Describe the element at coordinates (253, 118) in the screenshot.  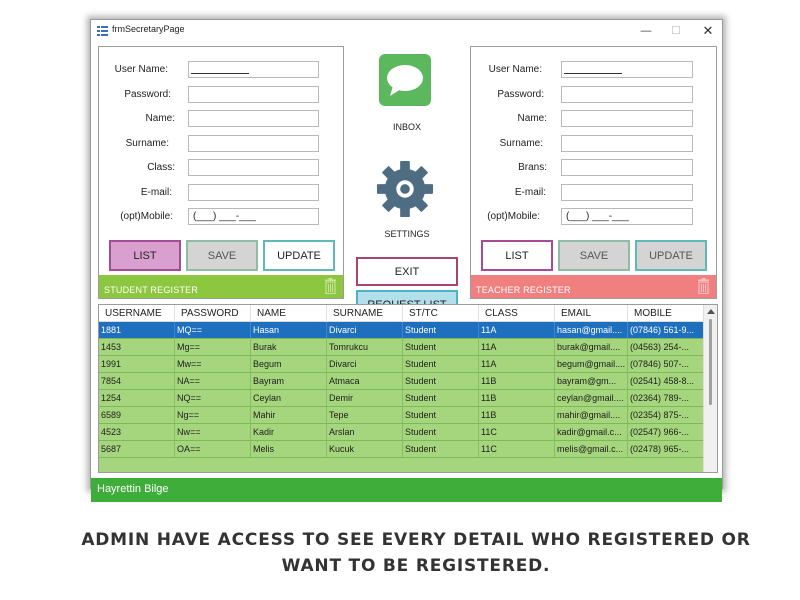
I see `student-name-field` at that location.